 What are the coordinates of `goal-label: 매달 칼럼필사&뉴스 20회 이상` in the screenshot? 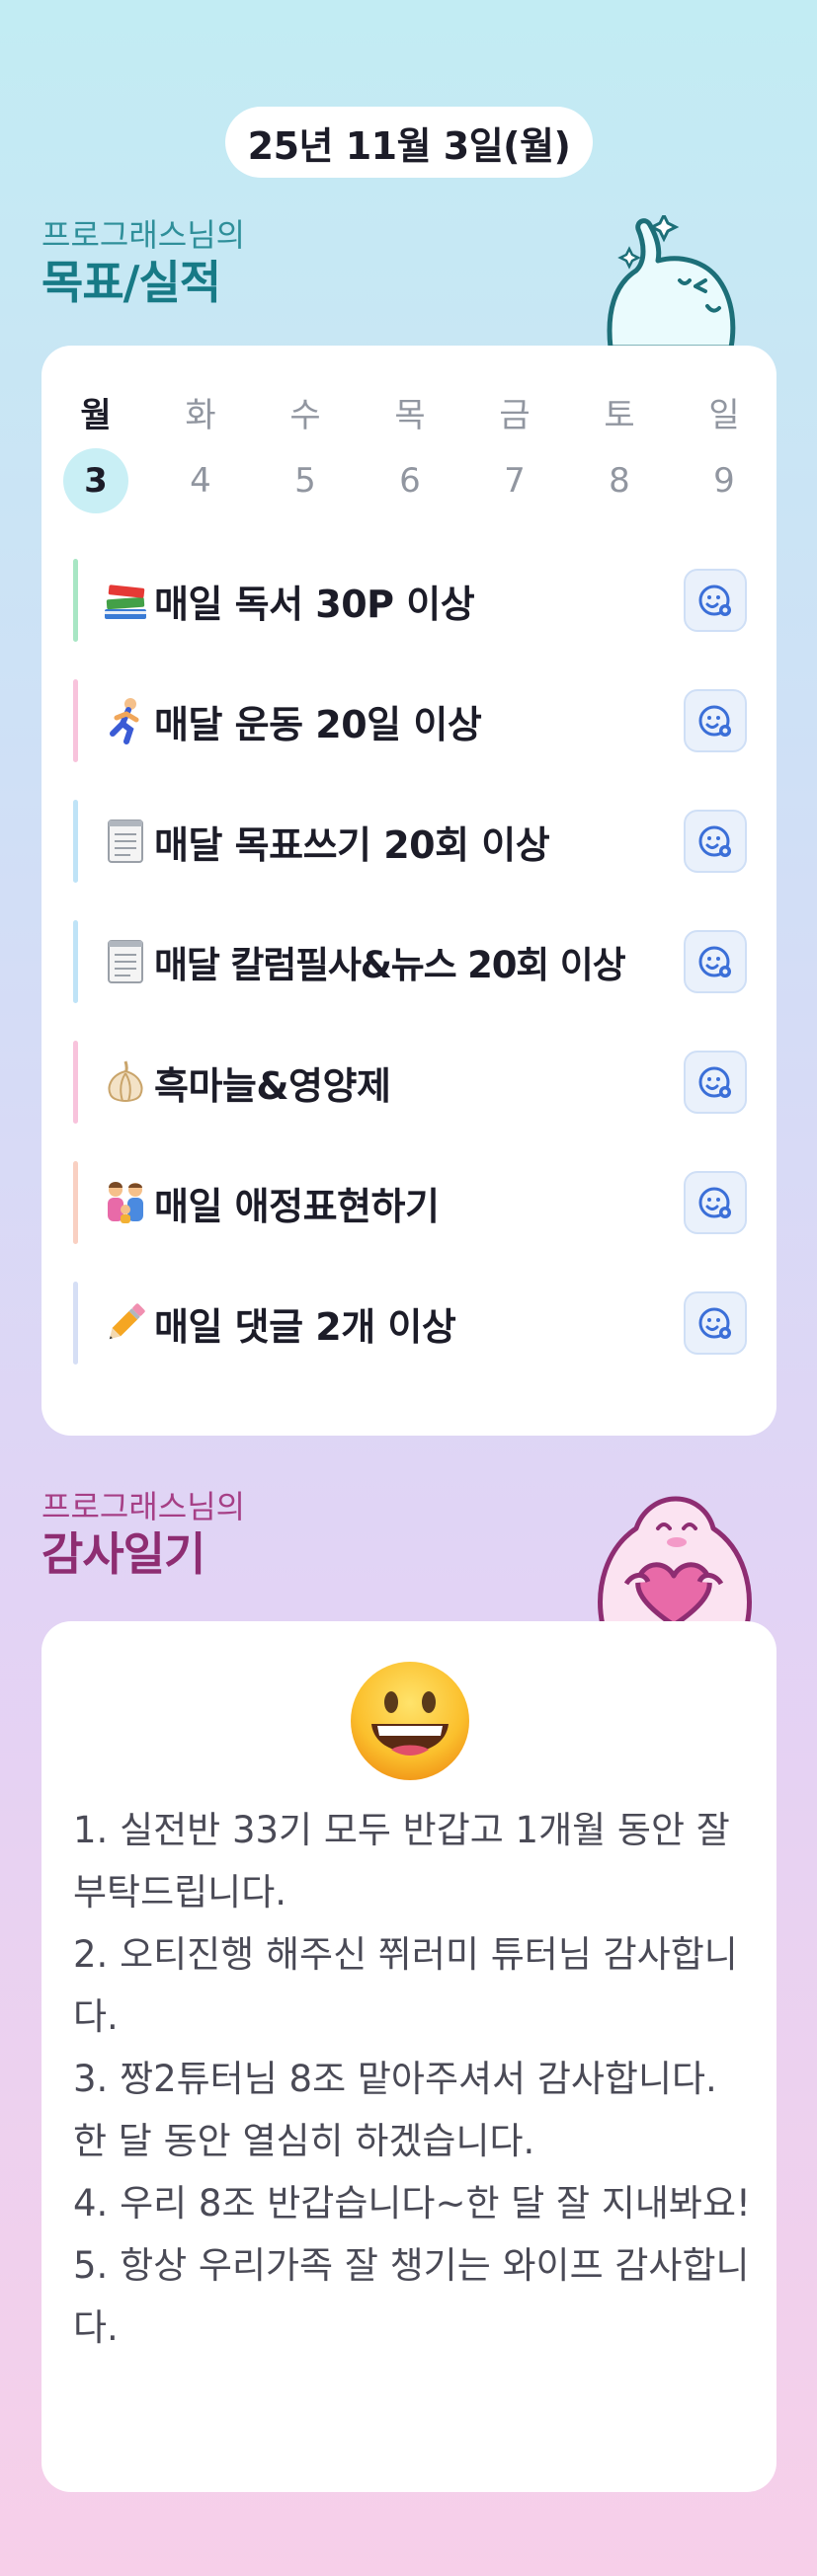 It's located at (390, 965).